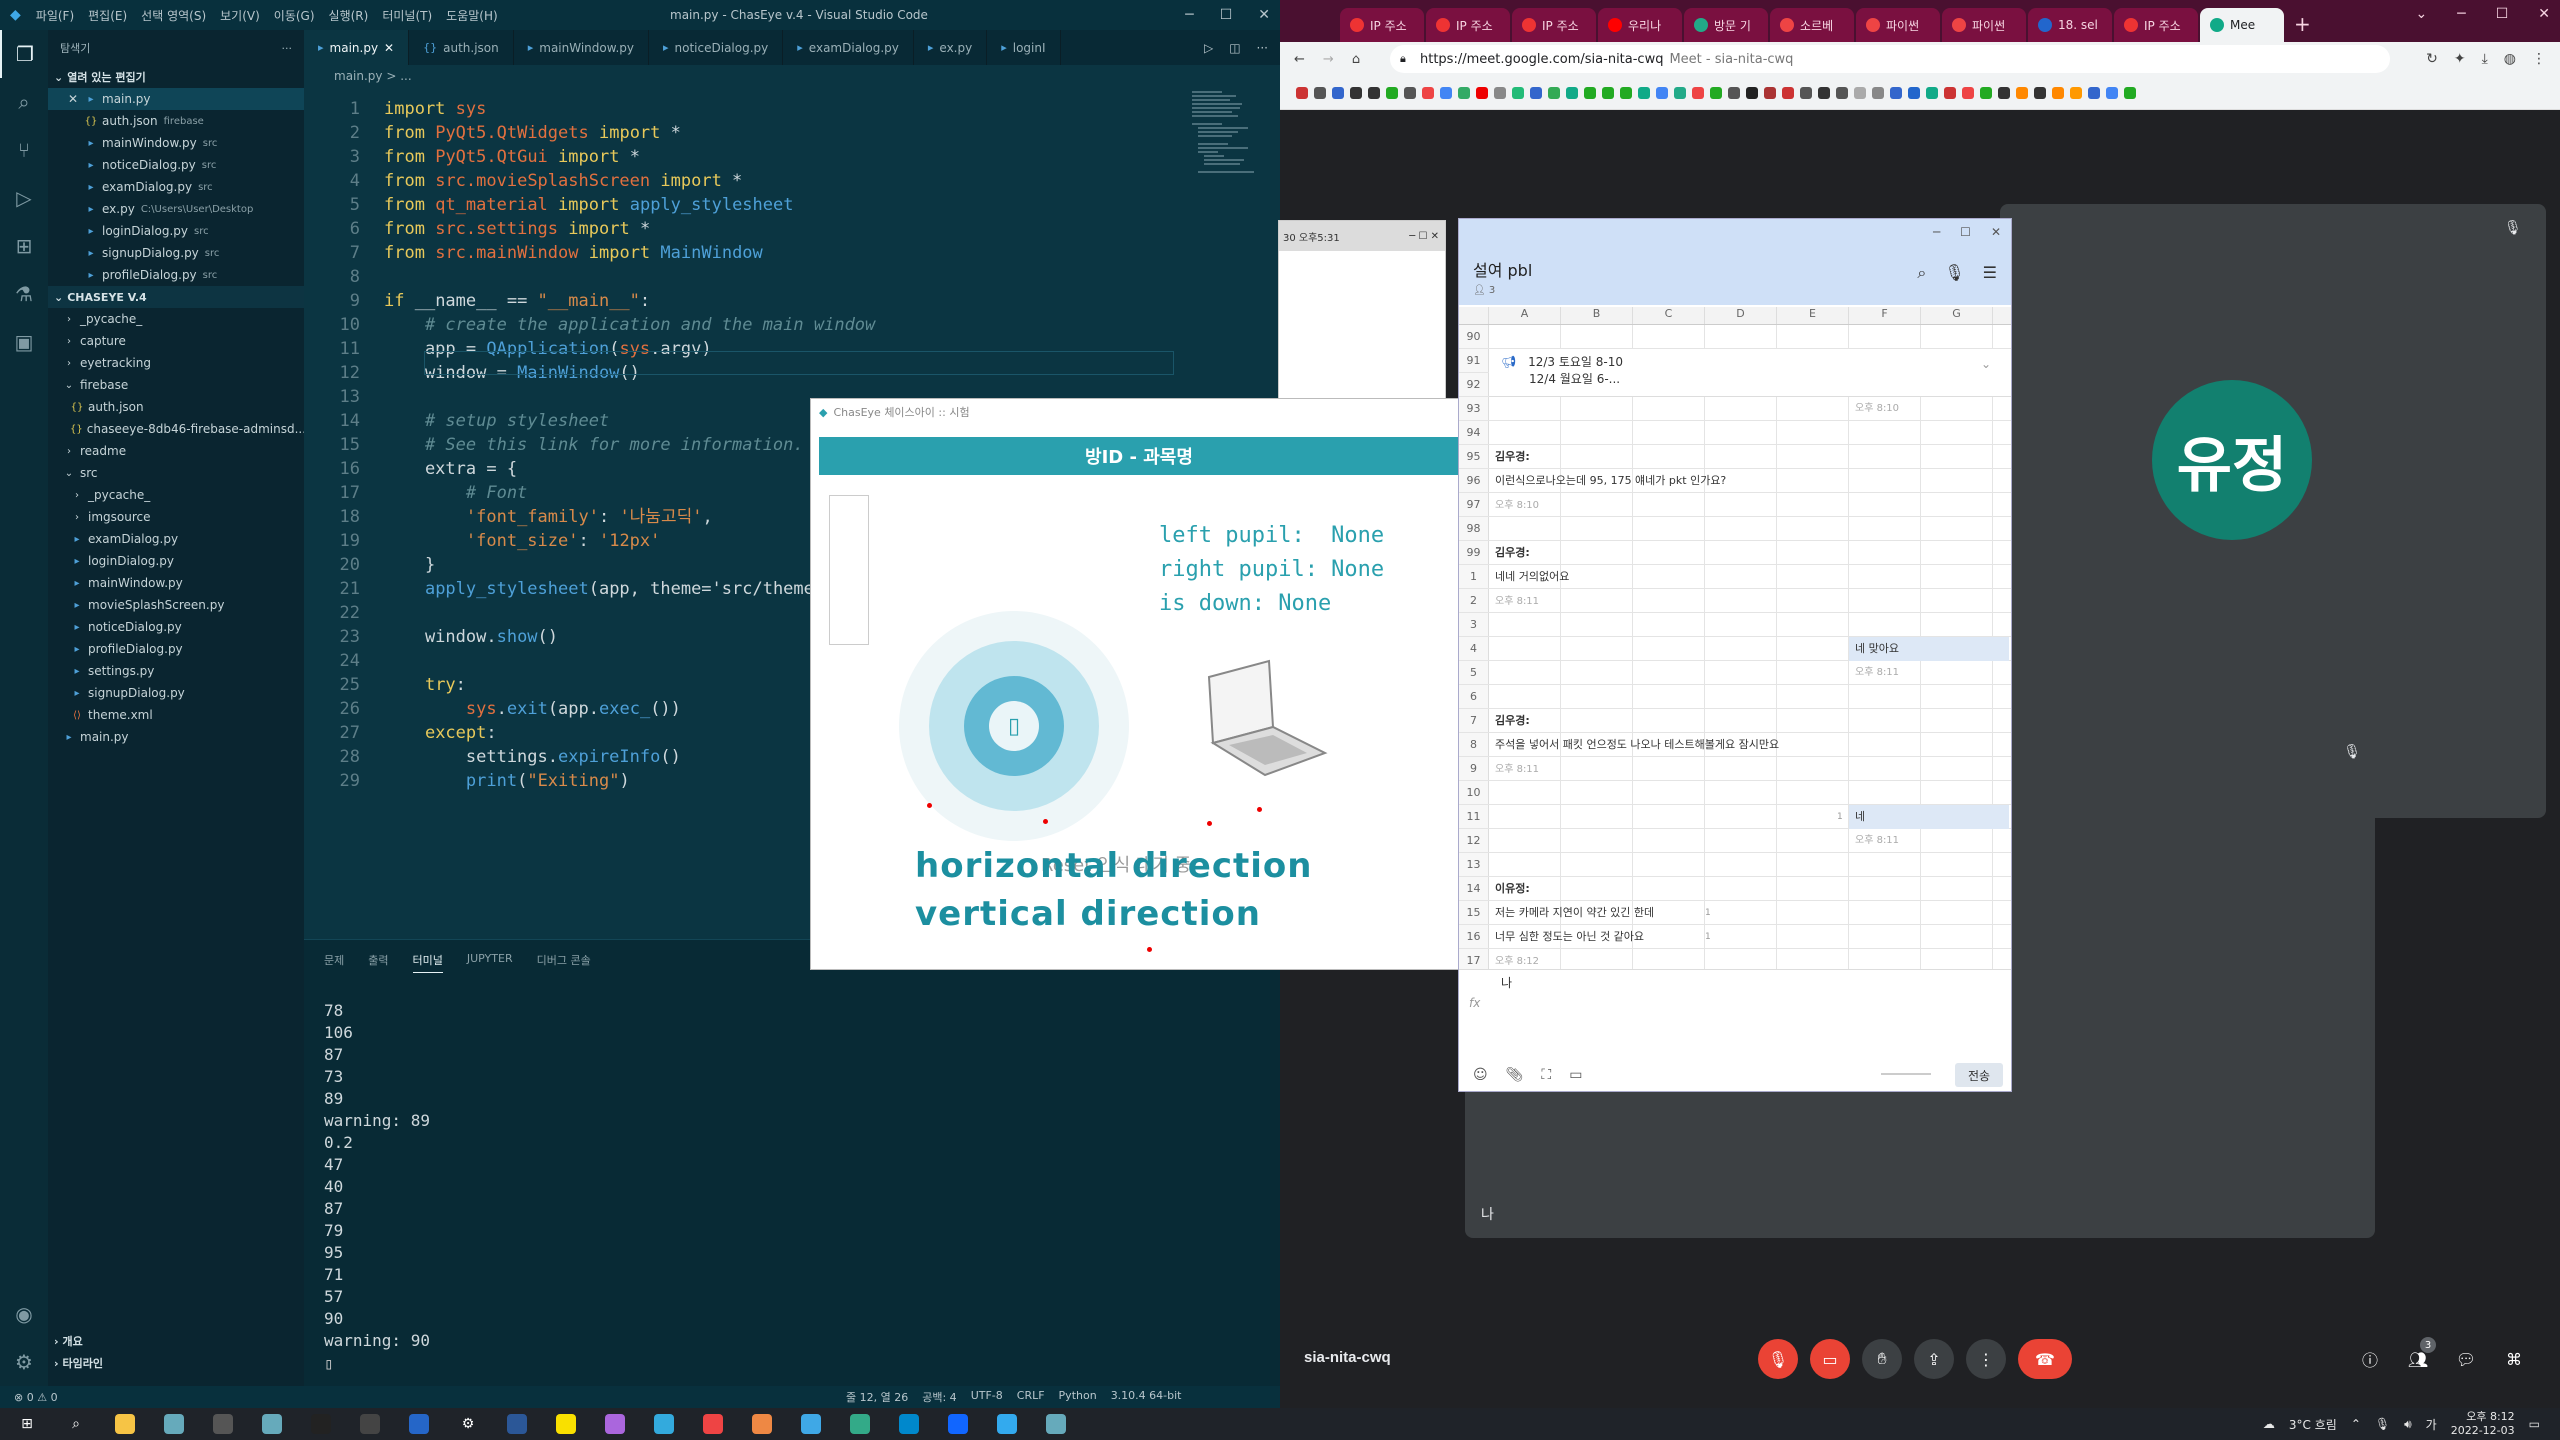 This screenshot has width=2560, height=1440. Describe the element at coordinates (1226, 15) in the screenshot. I see `maximize-icon: ☐` at that location.